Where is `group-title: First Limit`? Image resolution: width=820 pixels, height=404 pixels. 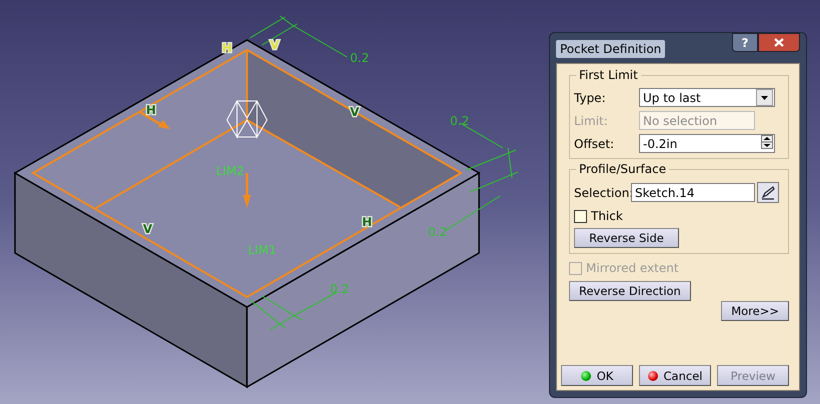 group-title: First Limit is located at coordinates (608, 75).